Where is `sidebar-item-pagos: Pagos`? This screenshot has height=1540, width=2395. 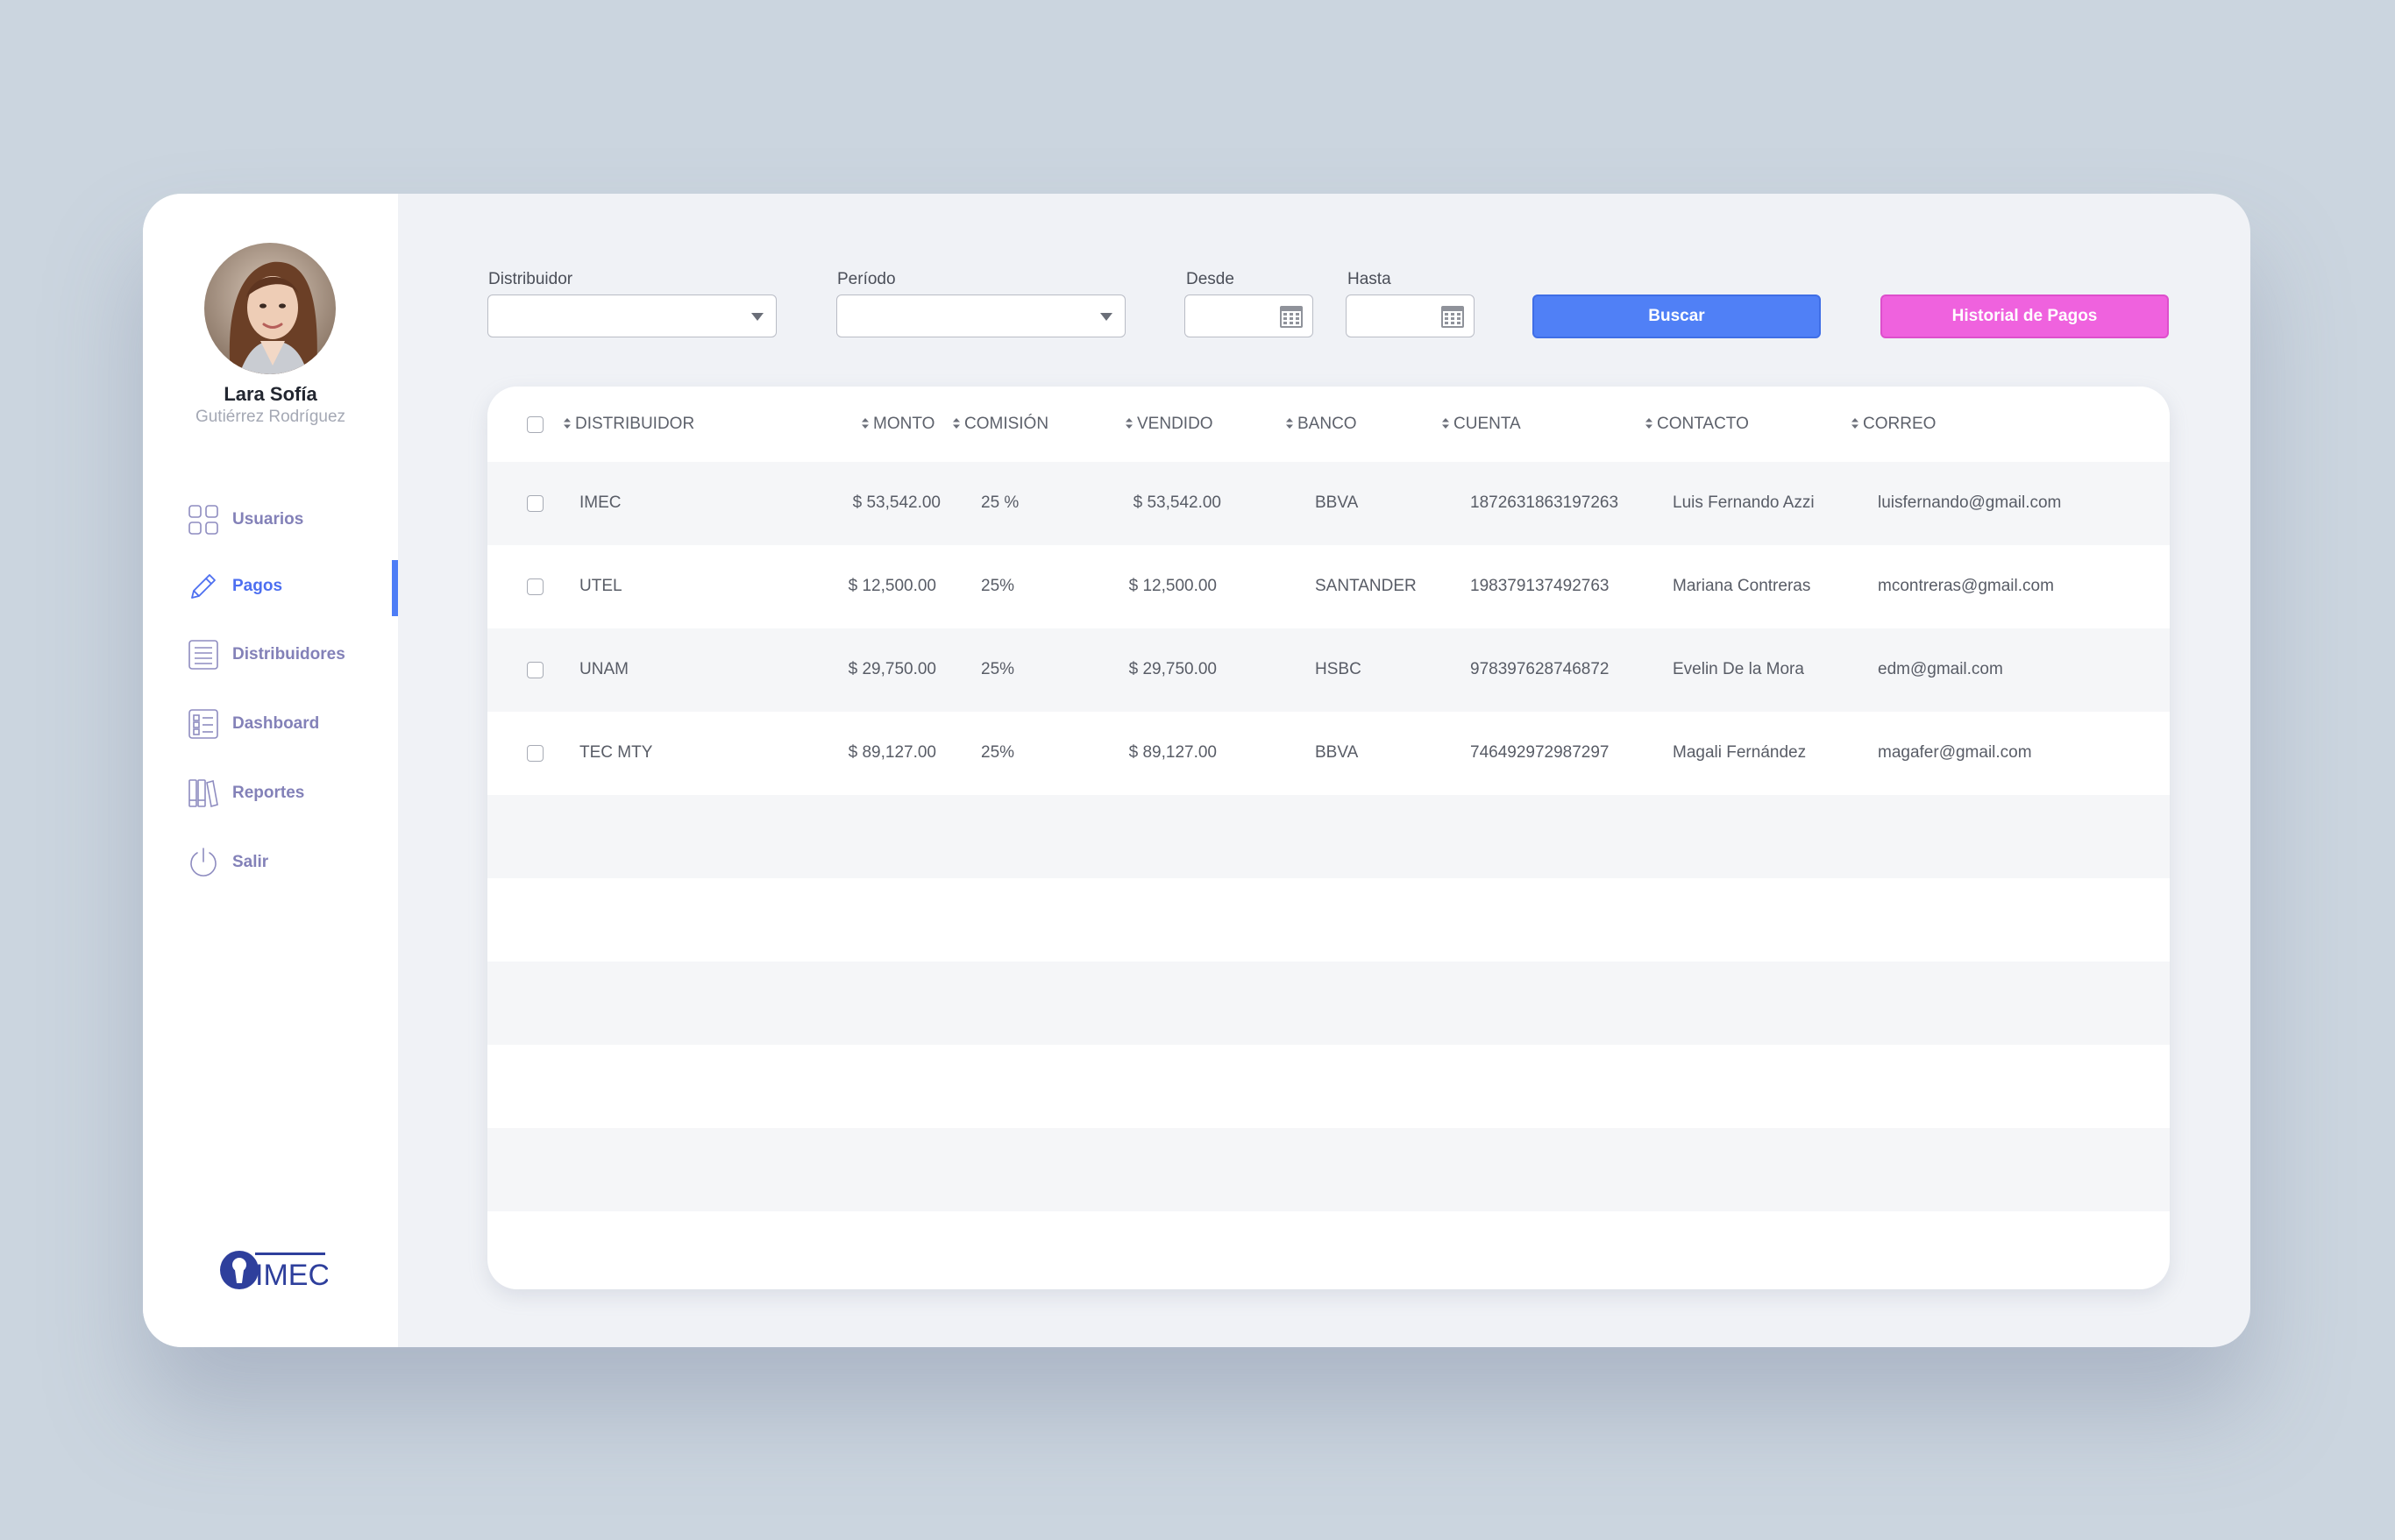 sidebar-item-pagos: Pagos is located at coordinates (292, 588).